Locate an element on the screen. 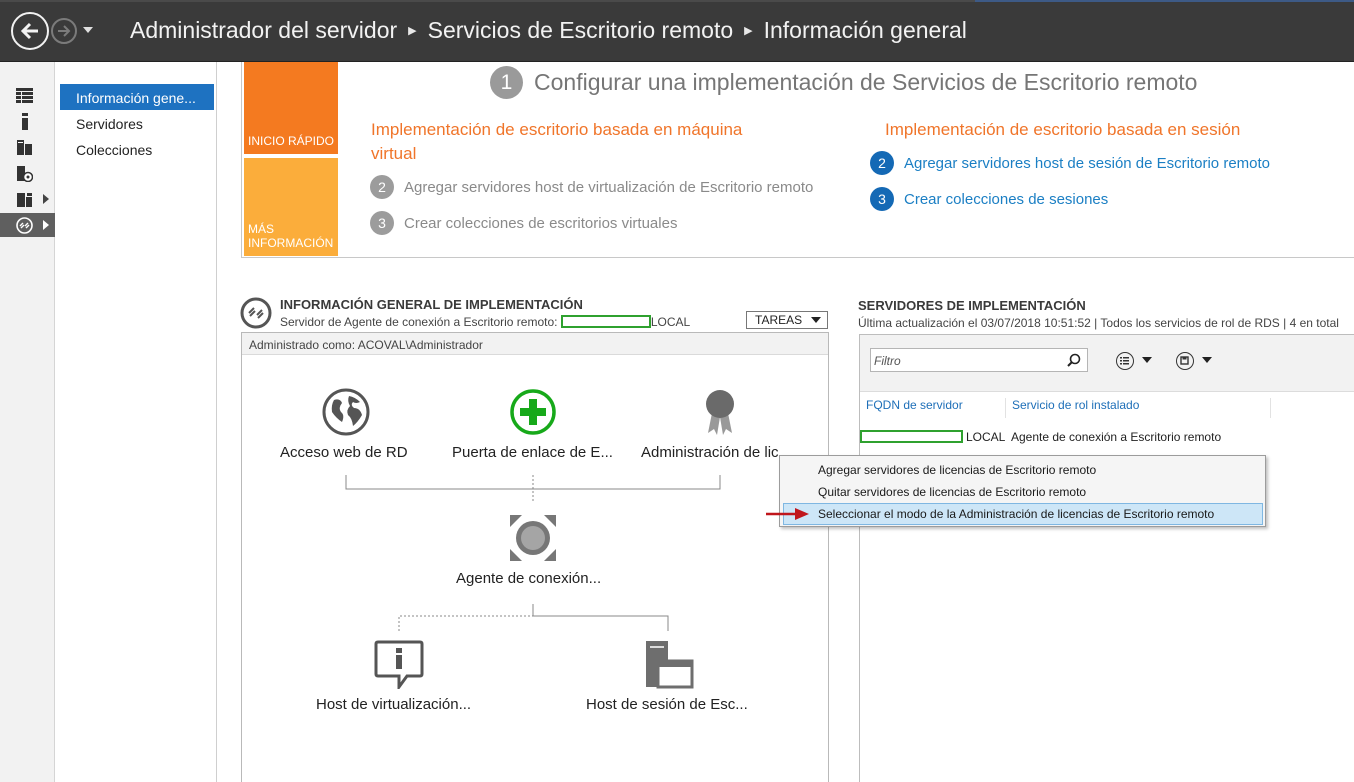 The image size is (1354, 782). roles-icon is located at coordinates (24, 199).